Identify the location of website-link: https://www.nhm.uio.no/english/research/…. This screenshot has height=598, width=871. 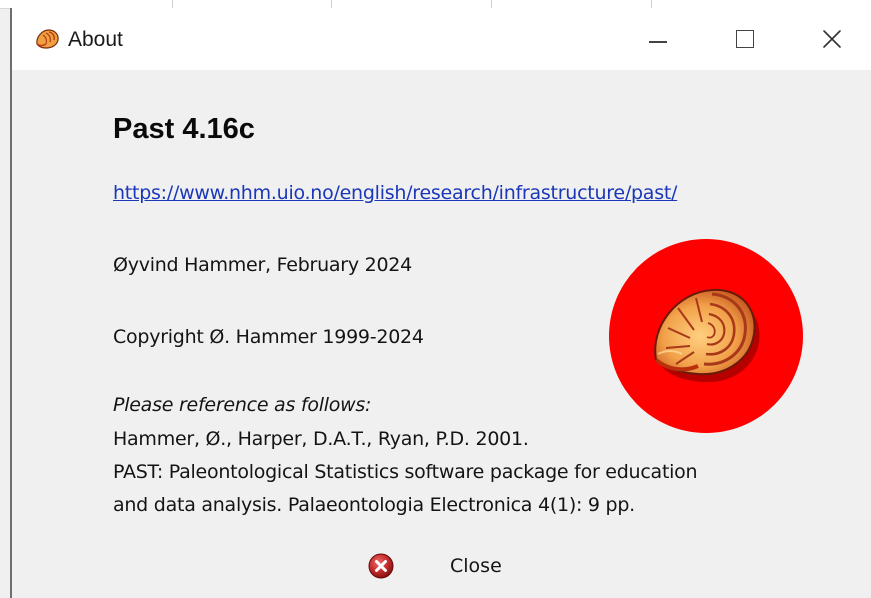
(395, 193).